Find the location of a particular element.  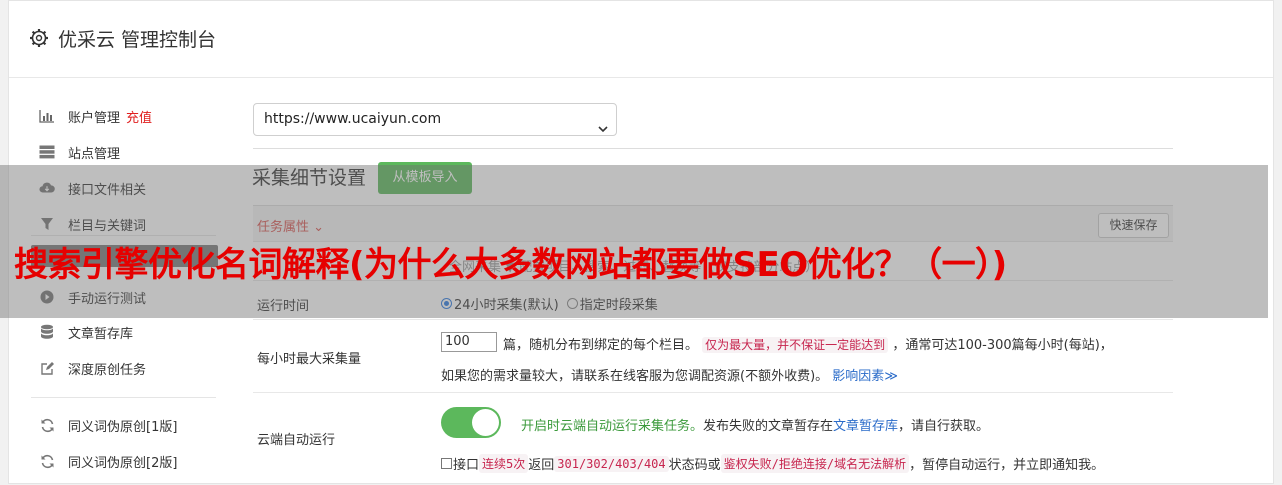

factors-link-label: 影响因素 is located at coordinates (858, 376).